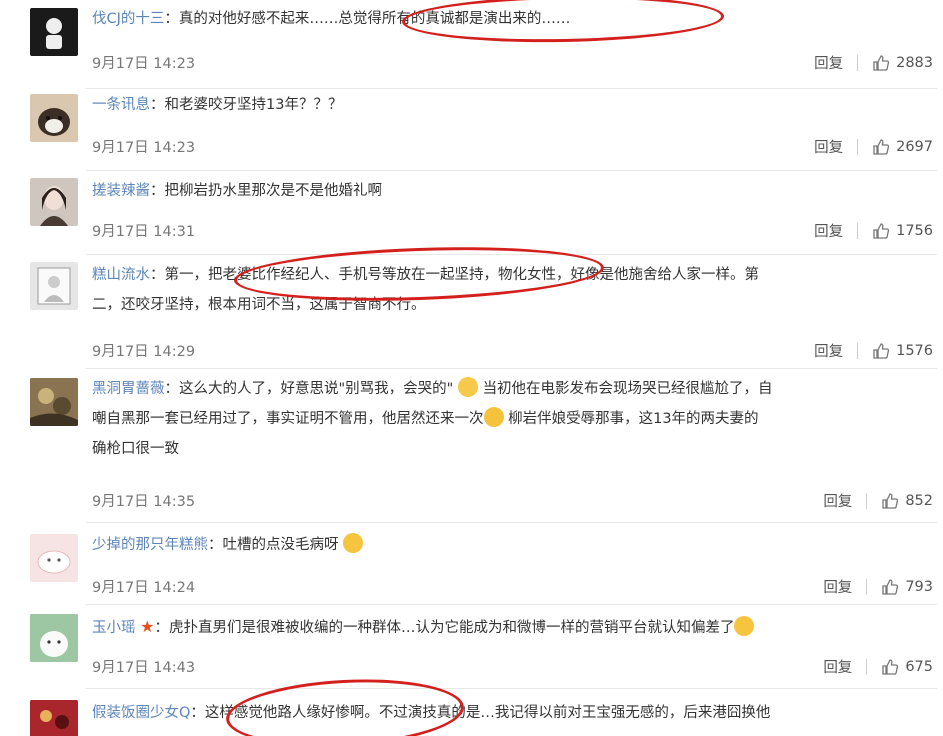 This screenshot has width=943, height=736. What do you see at coordinates (914, 230) in the screenshot?
I see `like-count: 1756` at bounding box center [914, 230].